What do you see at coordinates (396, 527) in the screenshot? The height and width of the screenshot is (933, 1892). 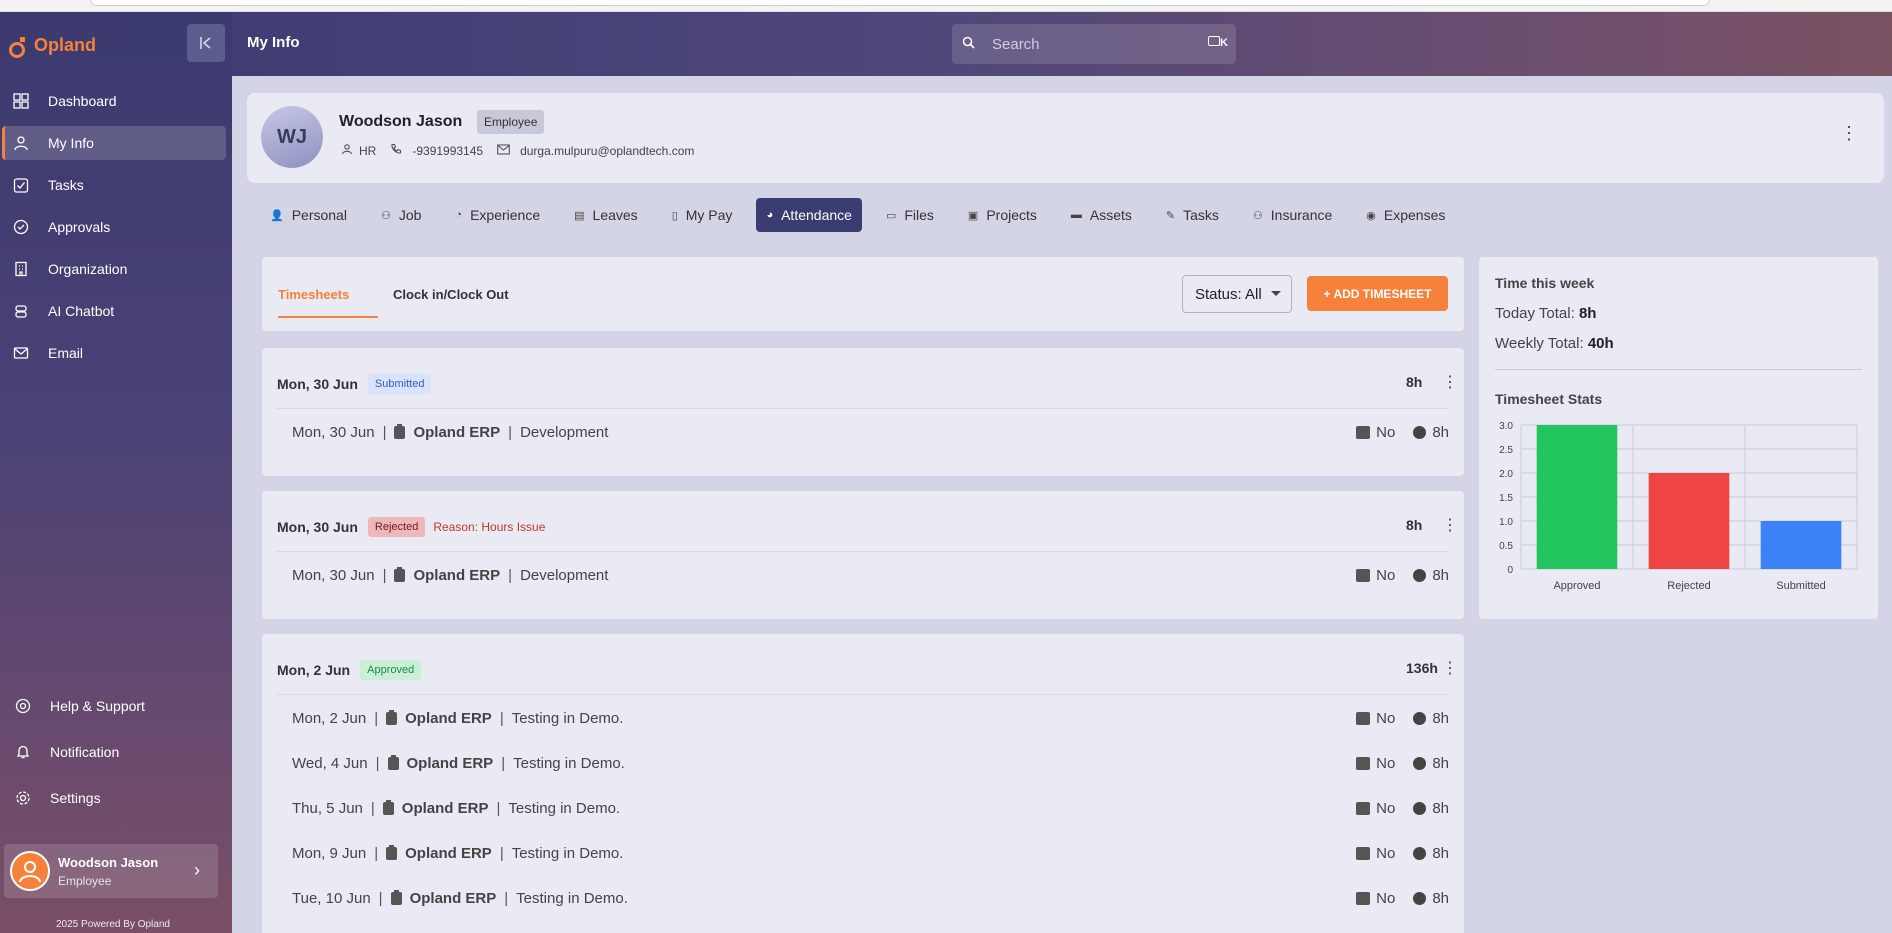 I see `status-badge: Rejected` at bounding box center [396, 527].